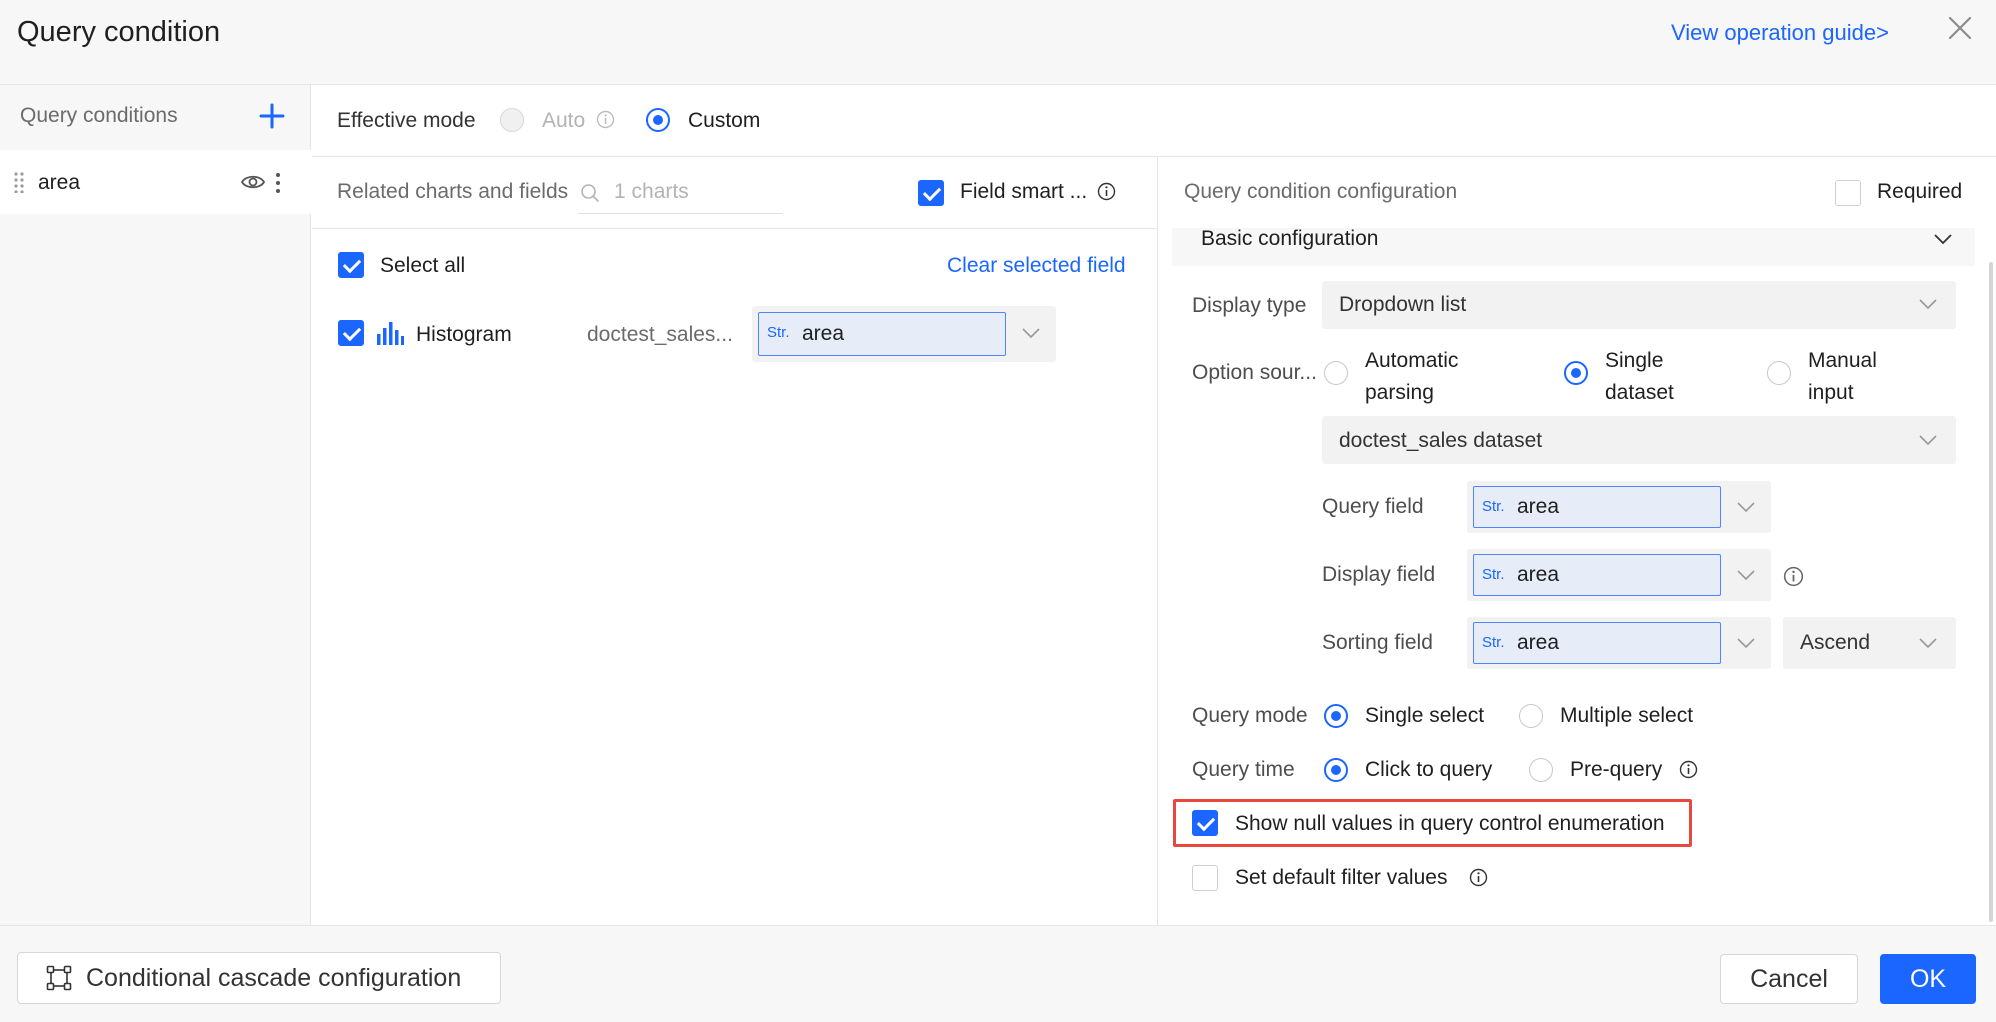 Image resolution: width=1996 pixels, height=1022 pixels. I want to click on sorting-field-tag, so click(1597, 643).